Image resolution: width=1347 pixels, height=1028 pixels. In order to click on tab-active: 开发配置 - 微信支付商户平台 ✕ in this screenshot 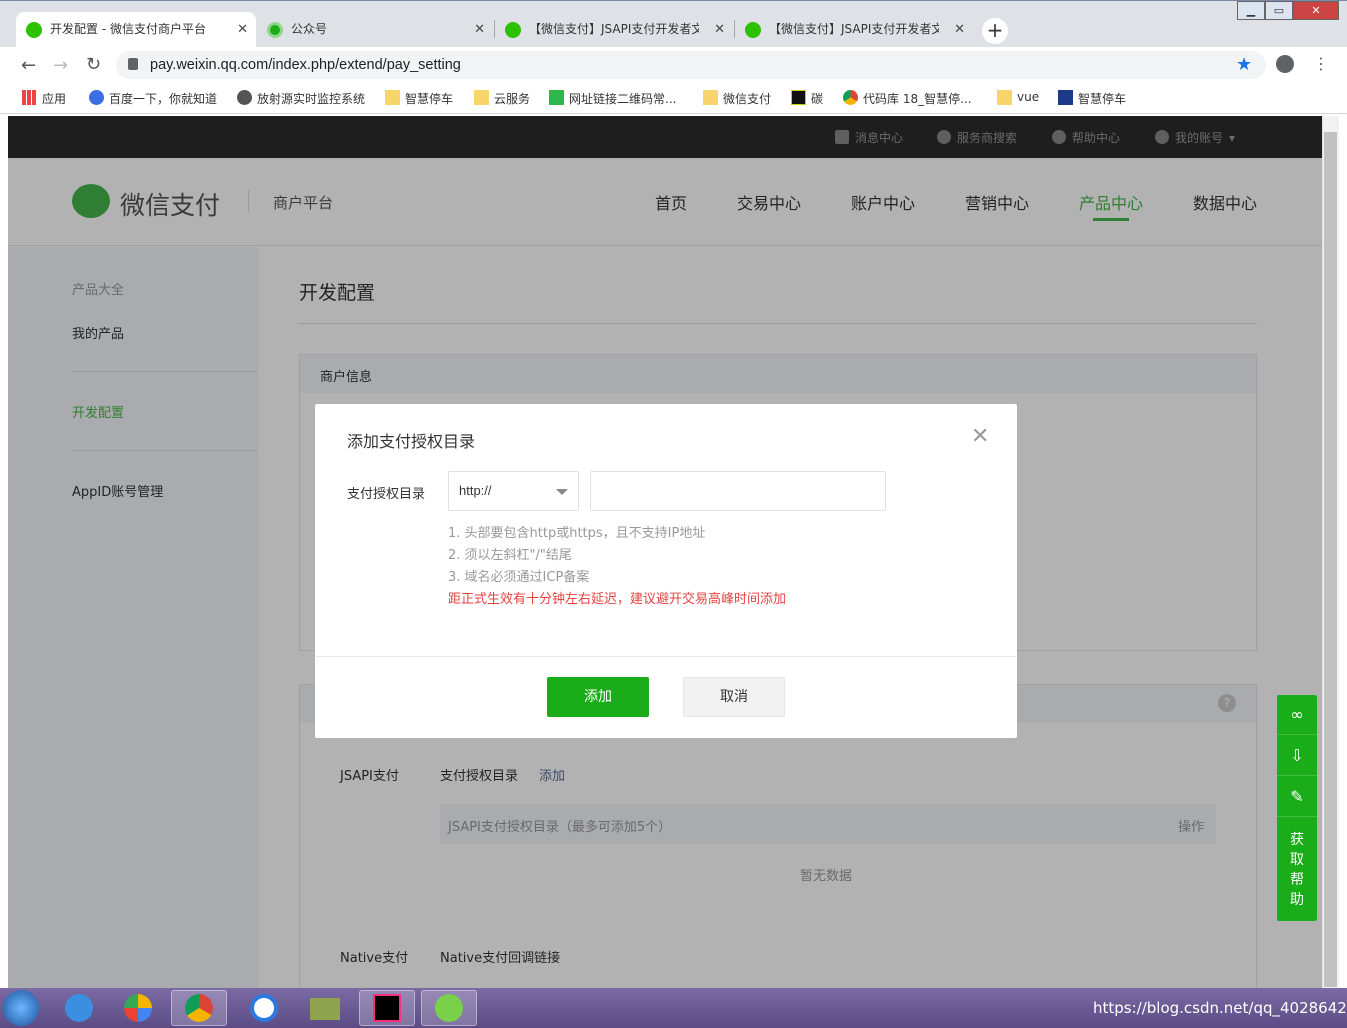, I will do `click(136, 29)`.